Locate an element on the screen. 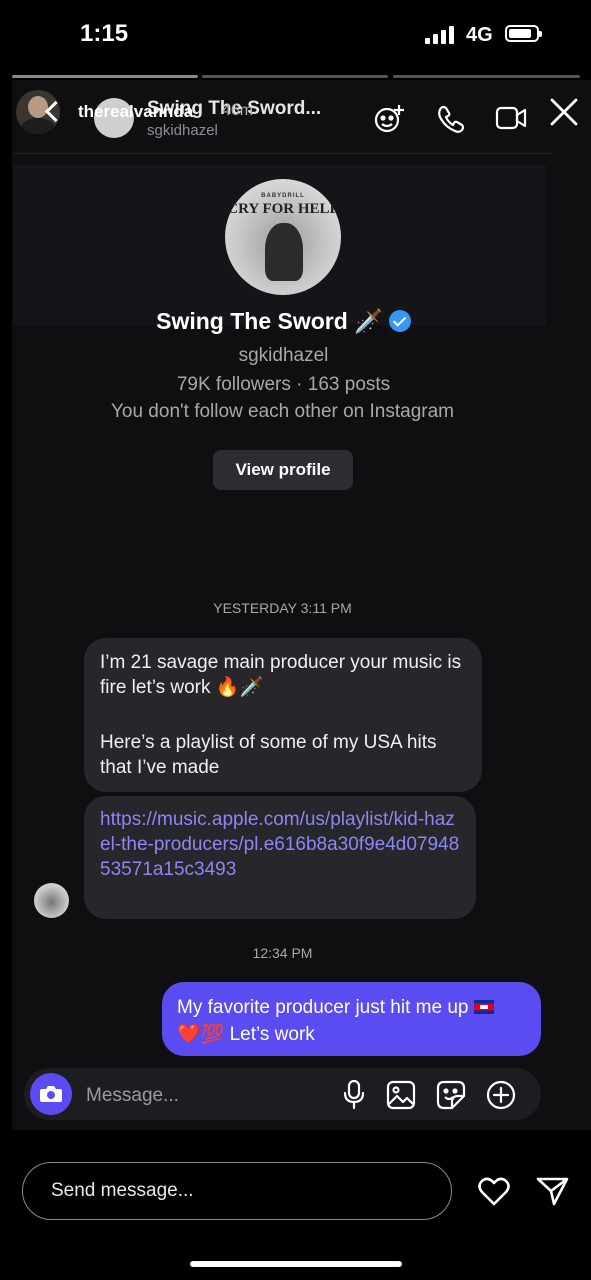  camera-button is located at coordinates (51, 1094).